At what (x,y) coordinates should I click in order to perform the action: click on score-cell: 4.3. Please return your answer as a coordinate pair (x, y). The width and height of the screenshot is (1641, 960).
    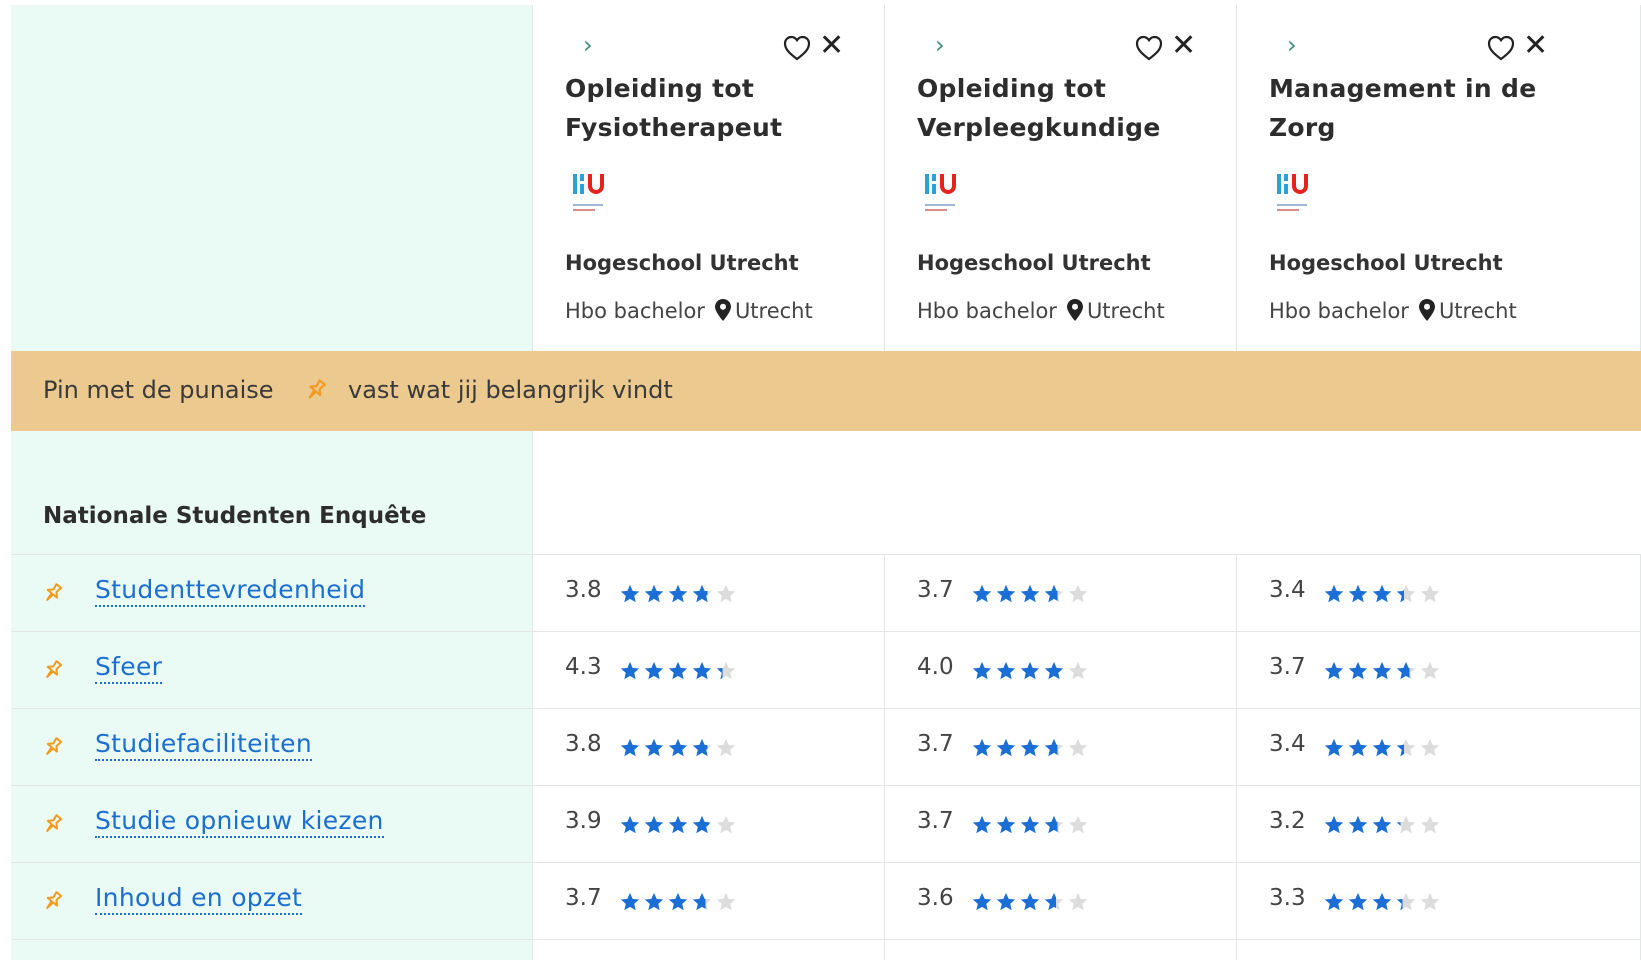
    Looking at the image, I should click on (709, 670).